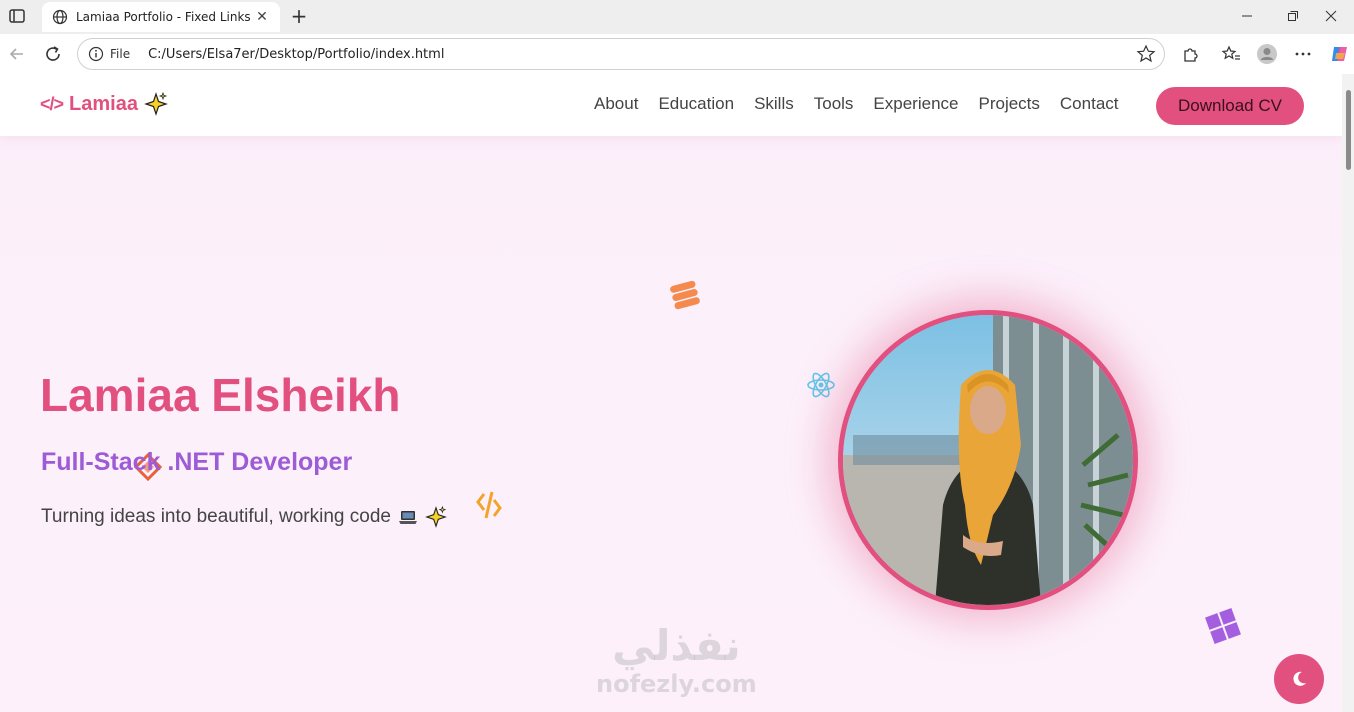  I want to click on tab-actions-icon, so click(17, 16).